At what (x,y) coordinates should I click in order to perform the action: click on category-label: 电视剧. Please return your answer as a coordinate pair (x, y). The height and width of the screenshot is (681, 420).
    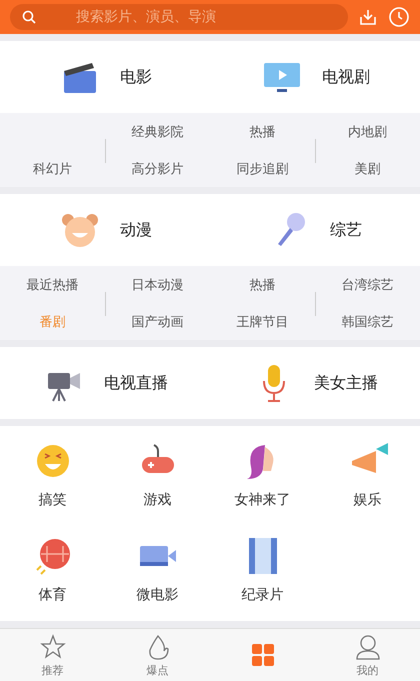
    Looking at the image, I should click on (346, 77).